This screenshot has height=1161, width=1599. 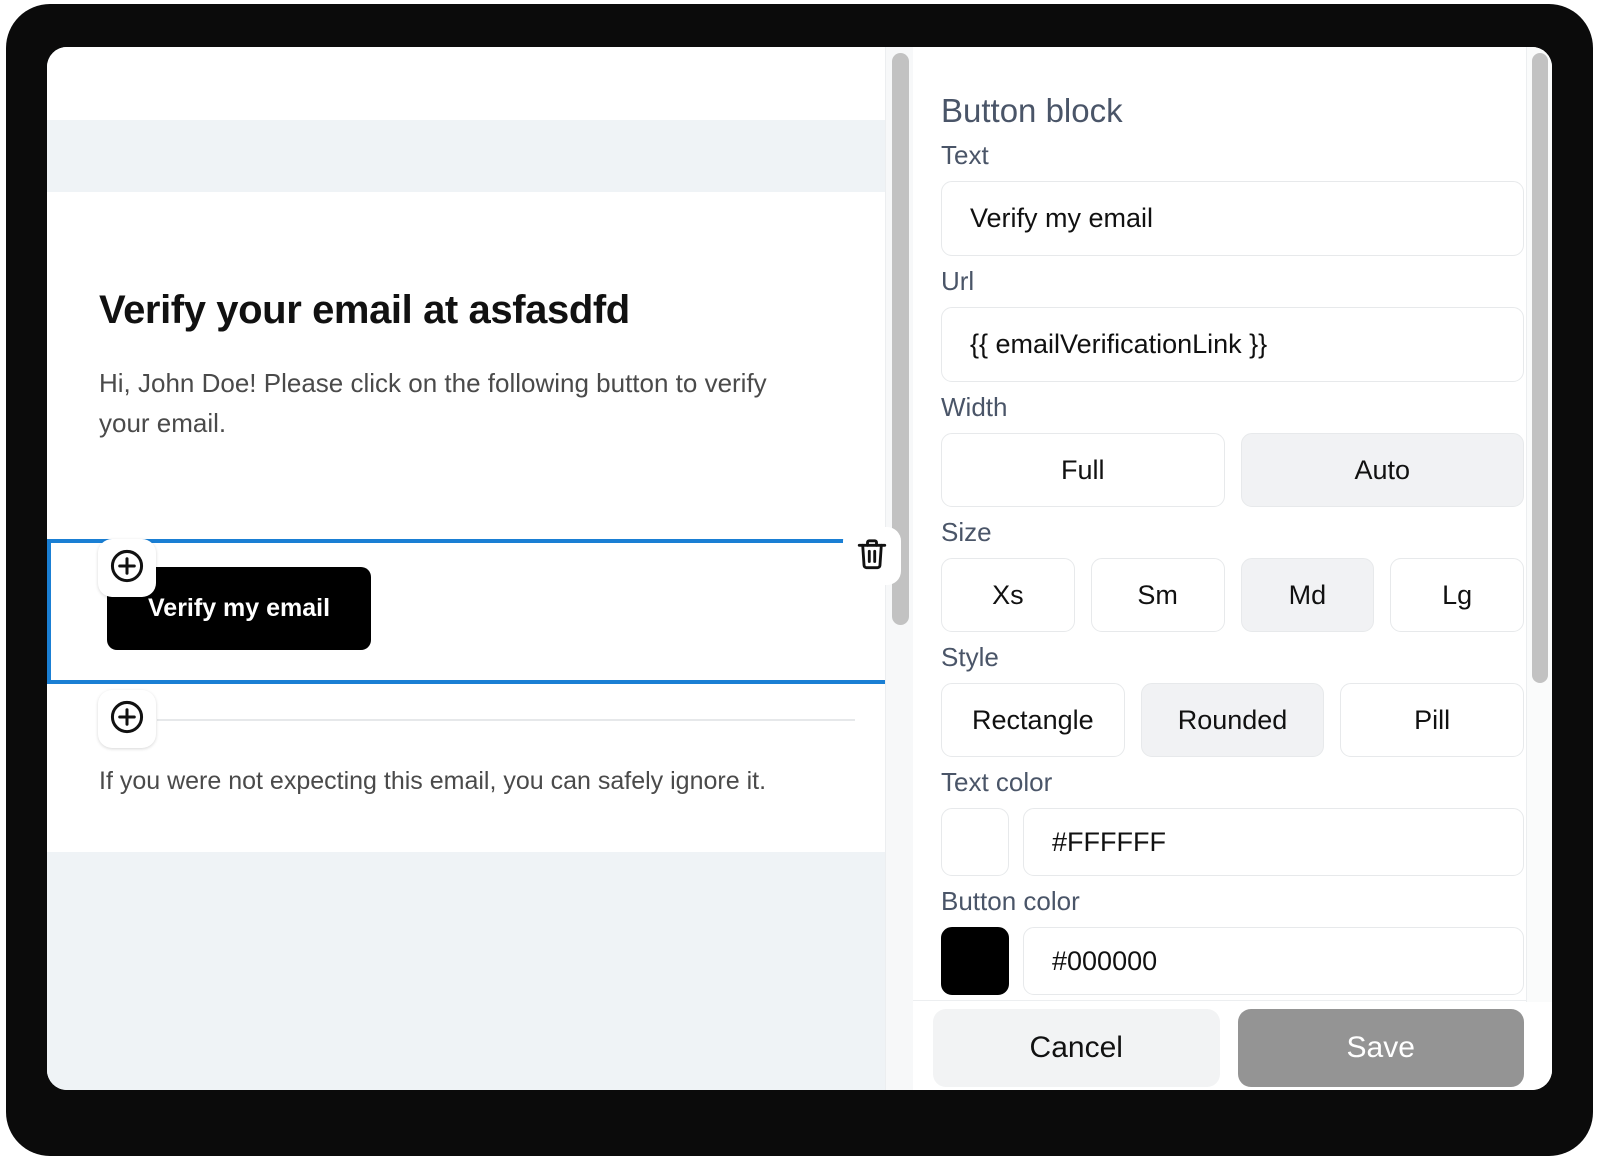 What do you see at coordinates (1232, 344) in the screenshot?
I see `button-url-input` at bounding box center [1232, 344].